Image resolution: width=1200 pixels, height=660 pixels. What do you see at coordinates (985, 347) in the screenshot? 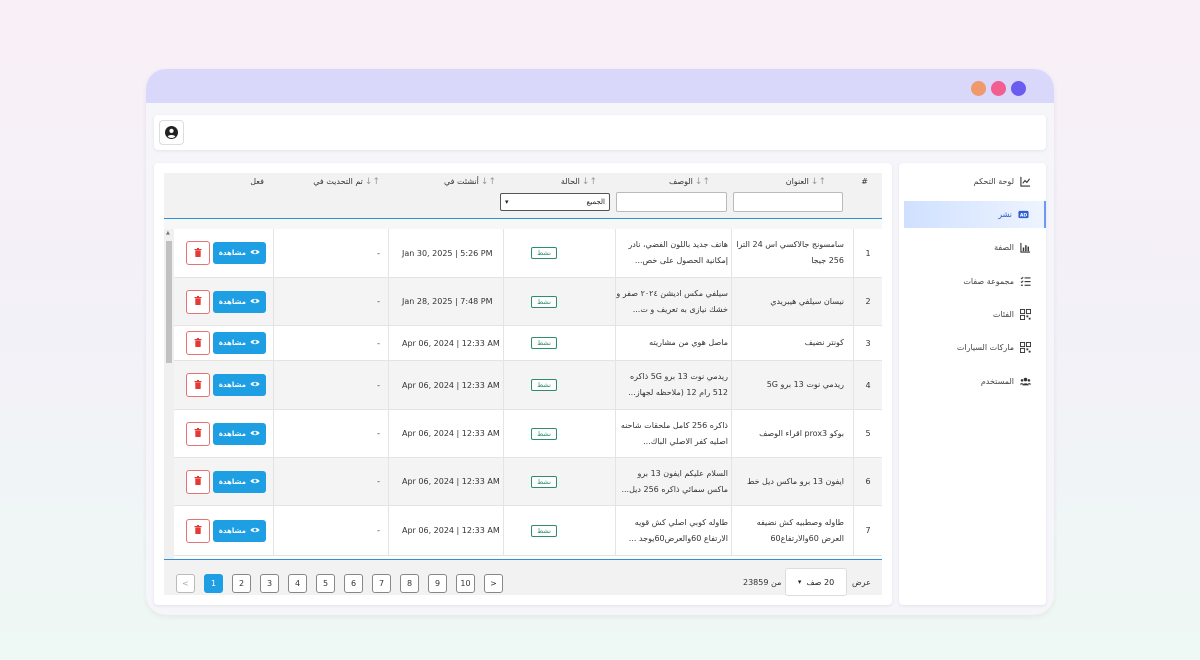
I see `sidebar-item-label: ماركات السيارات` at bounding box center [985, 347].